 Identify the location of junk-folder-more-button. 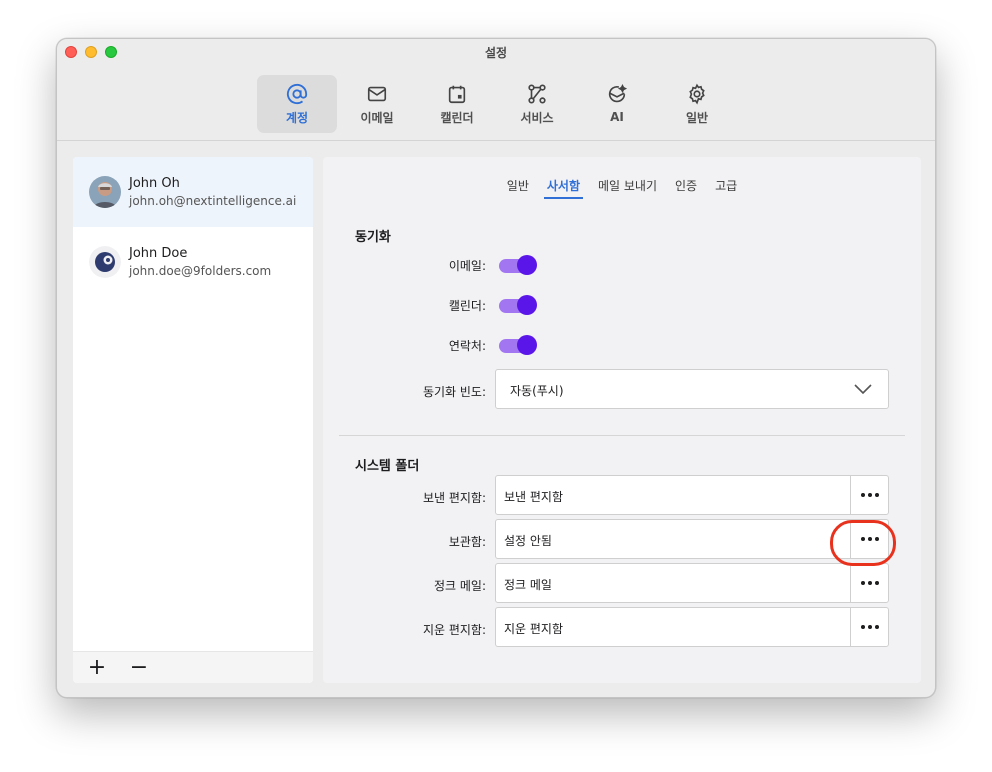
(869, 583).